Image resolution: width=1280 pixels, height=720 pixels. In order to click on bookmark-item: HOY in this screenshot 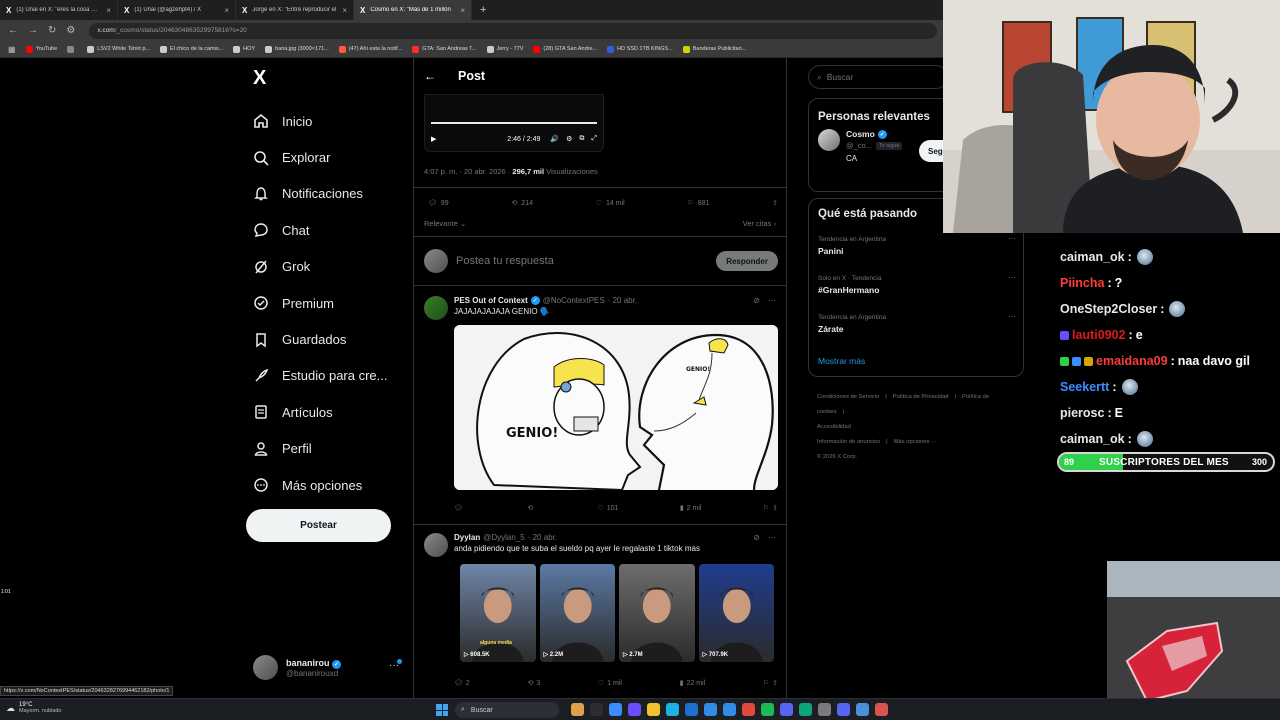, I will do `click(244, 49)`.